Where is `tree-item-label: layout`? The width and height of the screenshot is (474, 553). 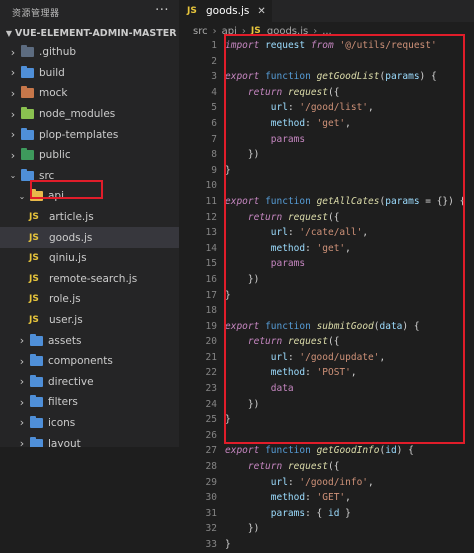 tree-item-label: layout is located at coordinates (64, 442).